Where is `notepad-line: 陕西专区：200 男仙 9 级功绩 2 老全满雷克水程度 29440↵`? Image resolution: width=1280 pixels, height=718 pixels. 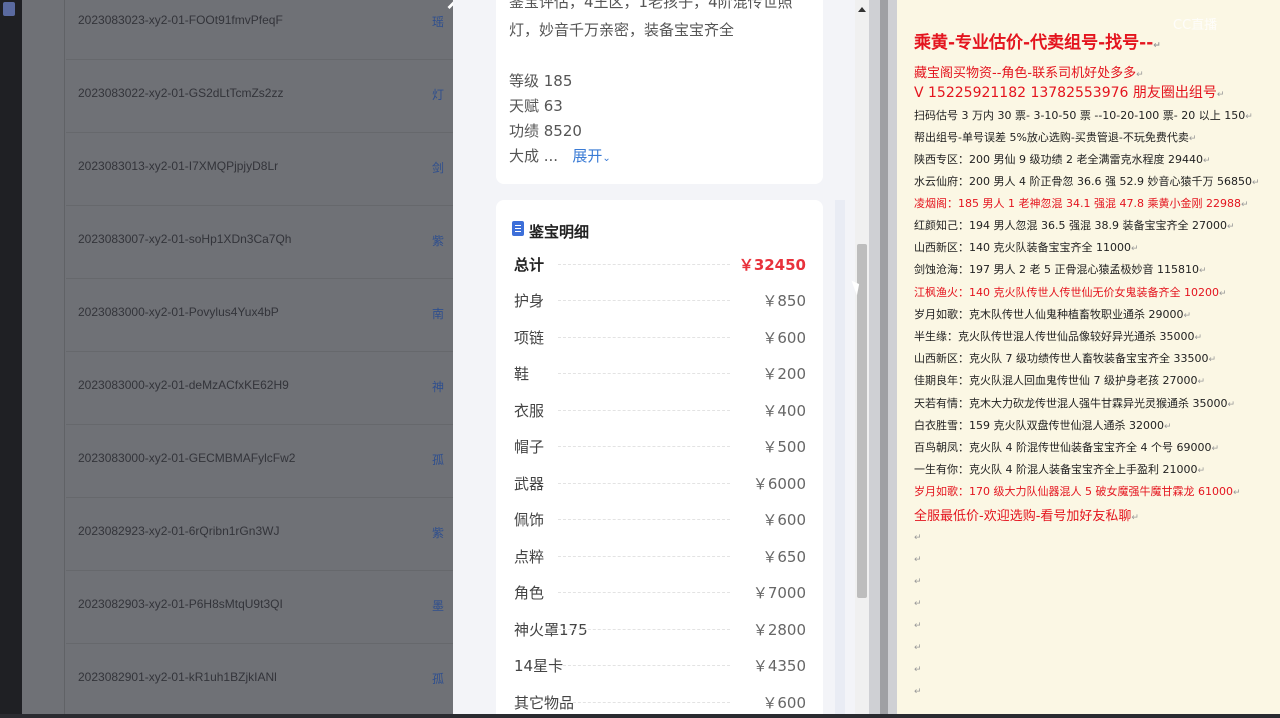 notepad-line: 陕西专区：200 男仙 9 级功绩 2 老全满雷克水程度 29440↵ is located at coordinates (1062, 159).